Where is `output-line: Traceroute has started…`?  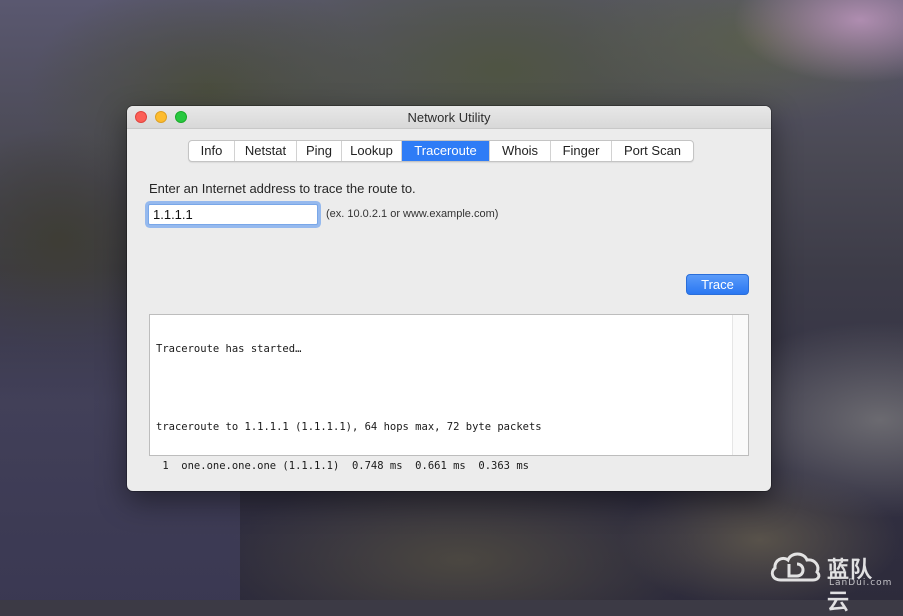 output-line: Traceroute has started… is located at coordinates (229, 349).